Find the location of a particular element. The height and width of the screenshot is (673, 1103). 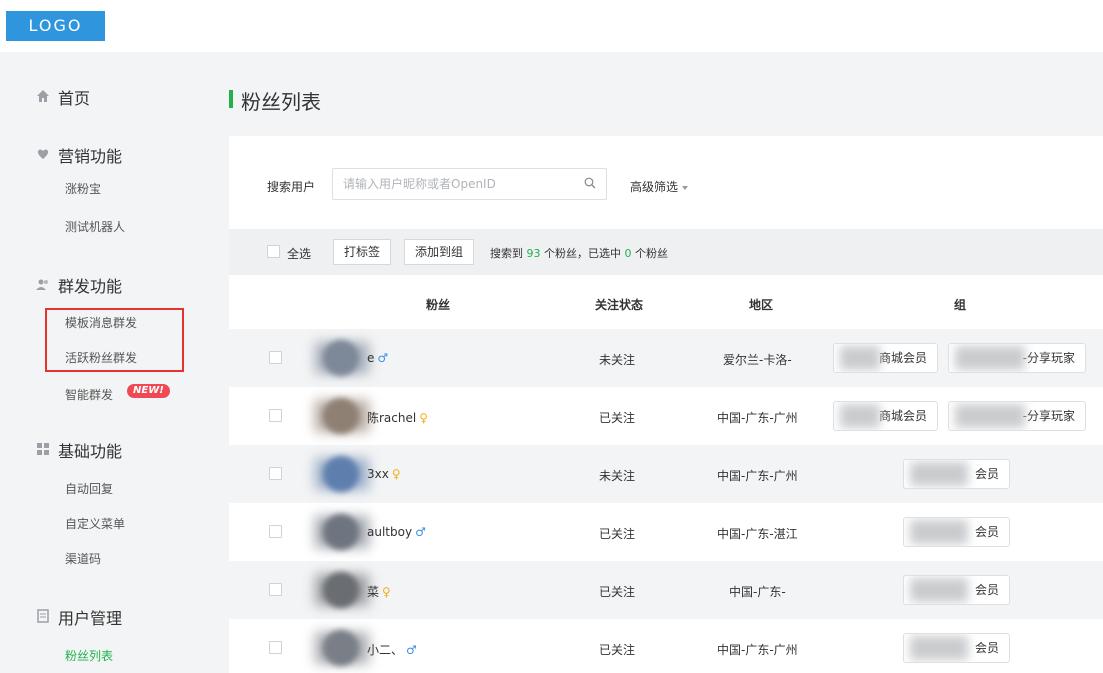

sidebar-section-marketing: 营销功能 is located at coordinates (90, 155).